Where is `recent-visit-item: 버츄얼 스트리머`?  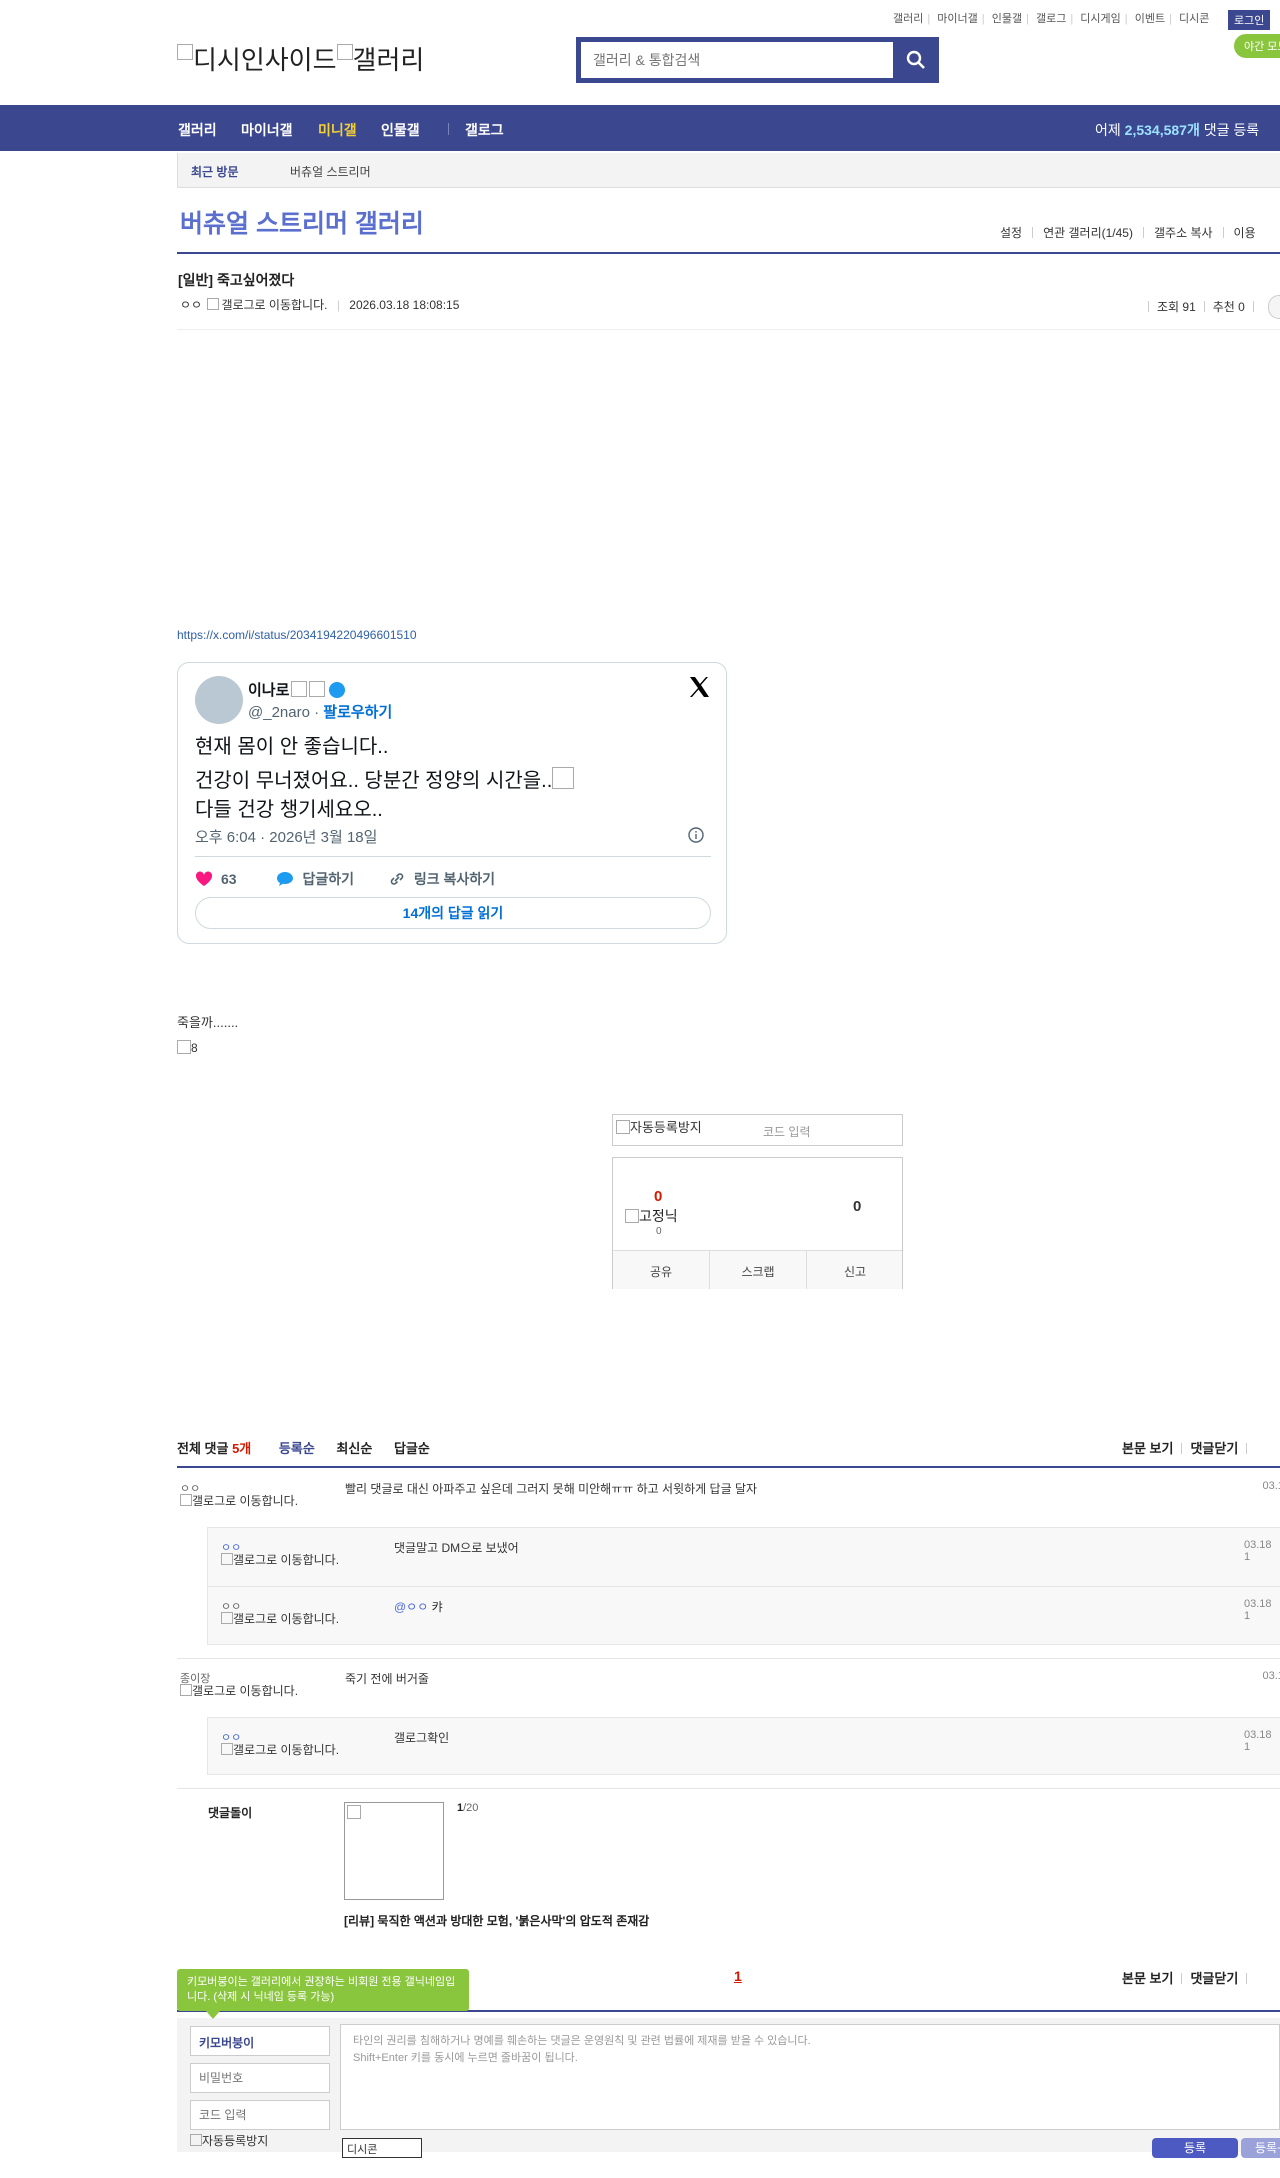
recent-visit-item: 버츄얼 스트리머 is located at coordinates (330, 171).